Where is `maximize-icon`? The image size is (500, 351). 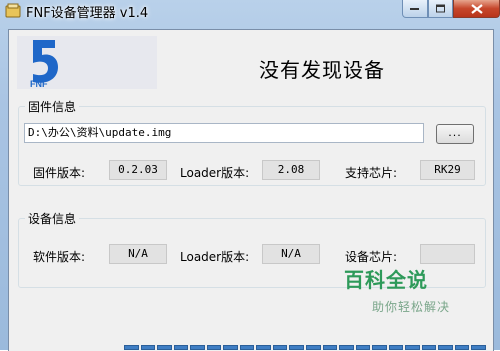 maximize-icon is located at coordinates (440, 8).